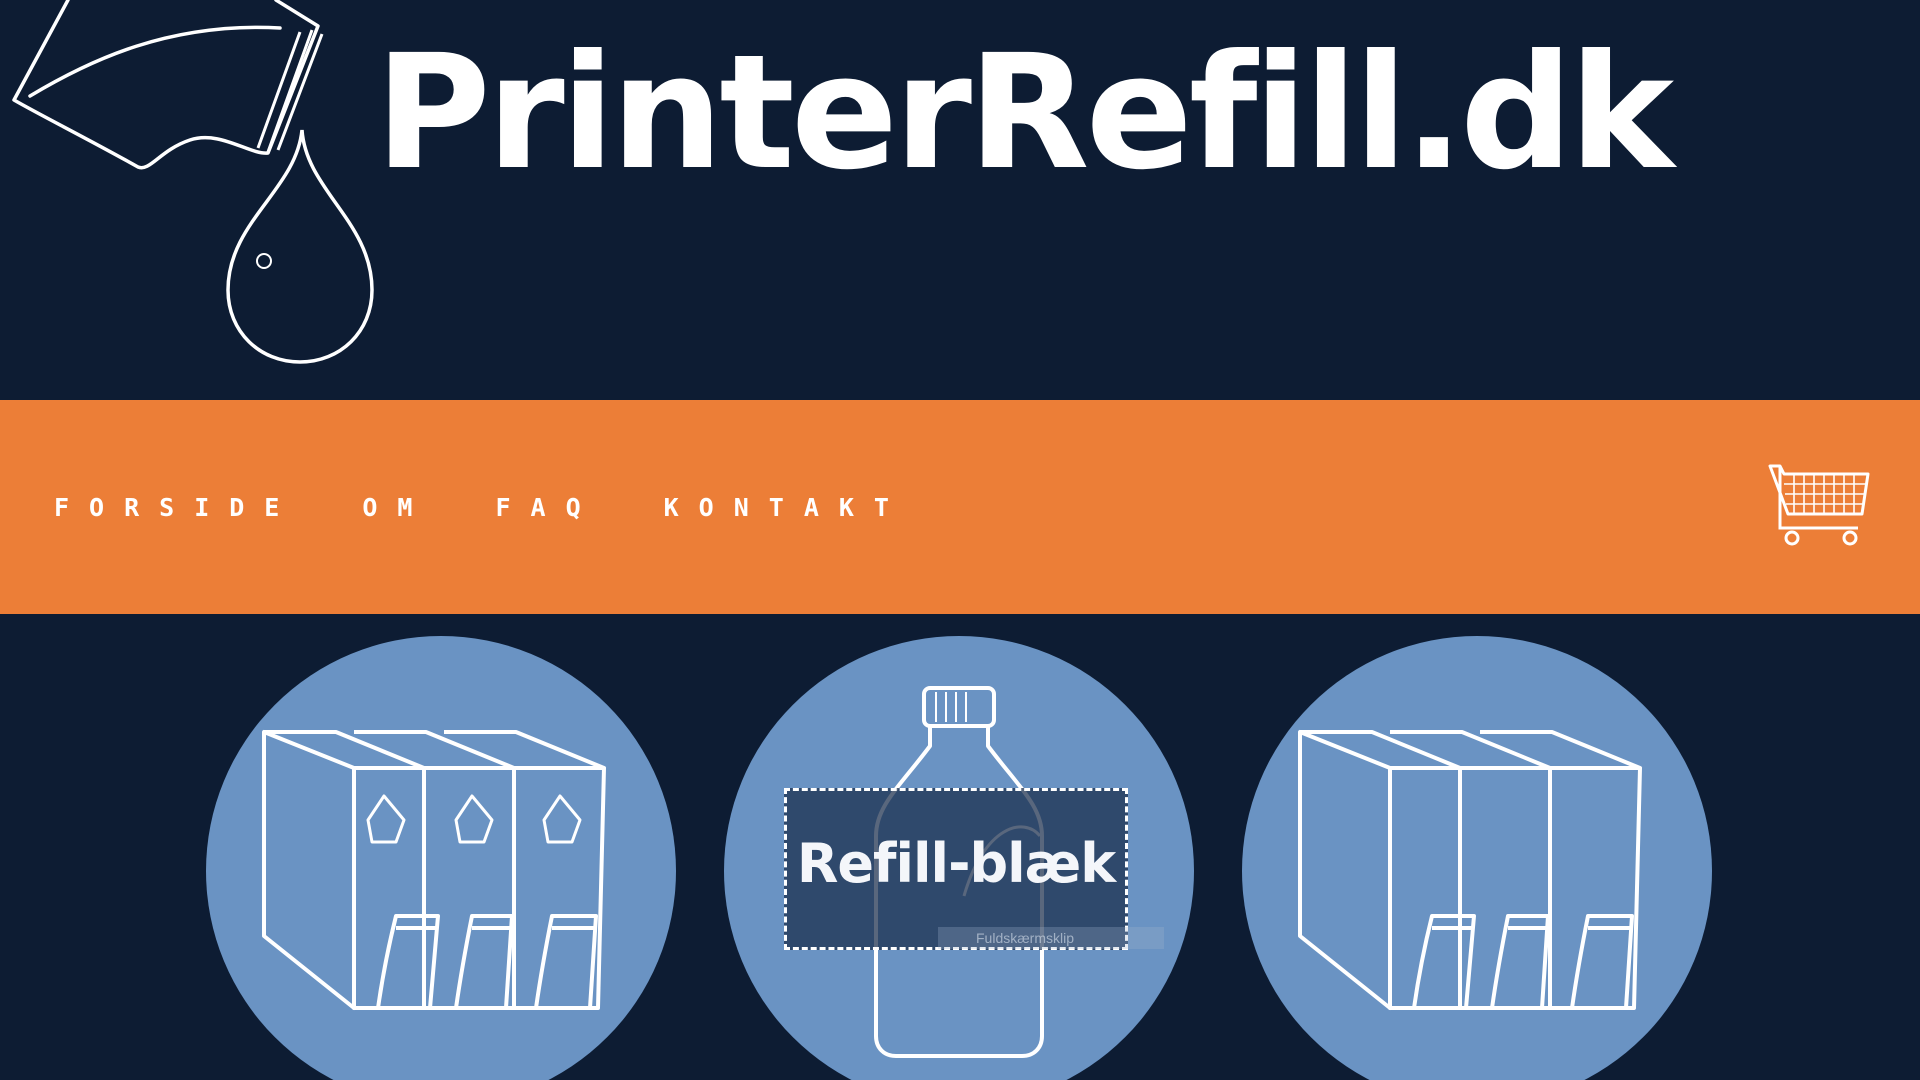 The height and width of the screenshot is (1080, 1920). I want to click on cart-button, so click(1820, 505).